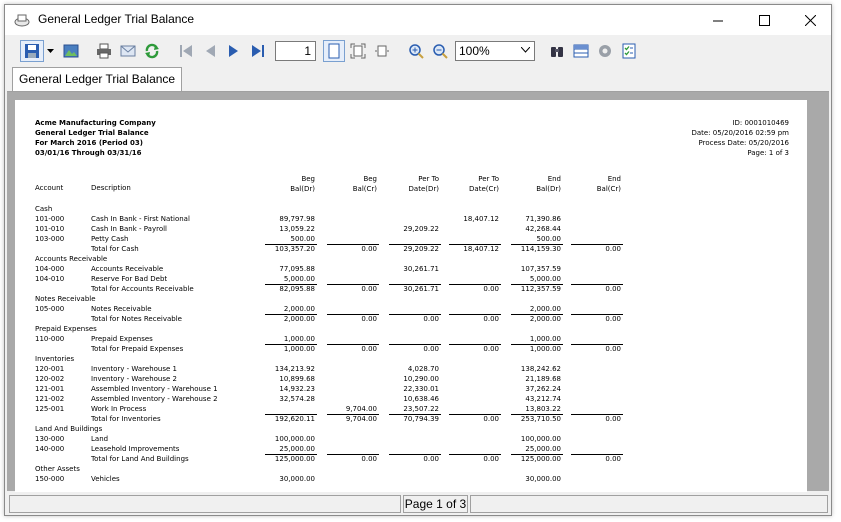 The width and height of the screenshot is (841, 522). I want to click on amount-cell: 22,330.01, so click(421, 389).